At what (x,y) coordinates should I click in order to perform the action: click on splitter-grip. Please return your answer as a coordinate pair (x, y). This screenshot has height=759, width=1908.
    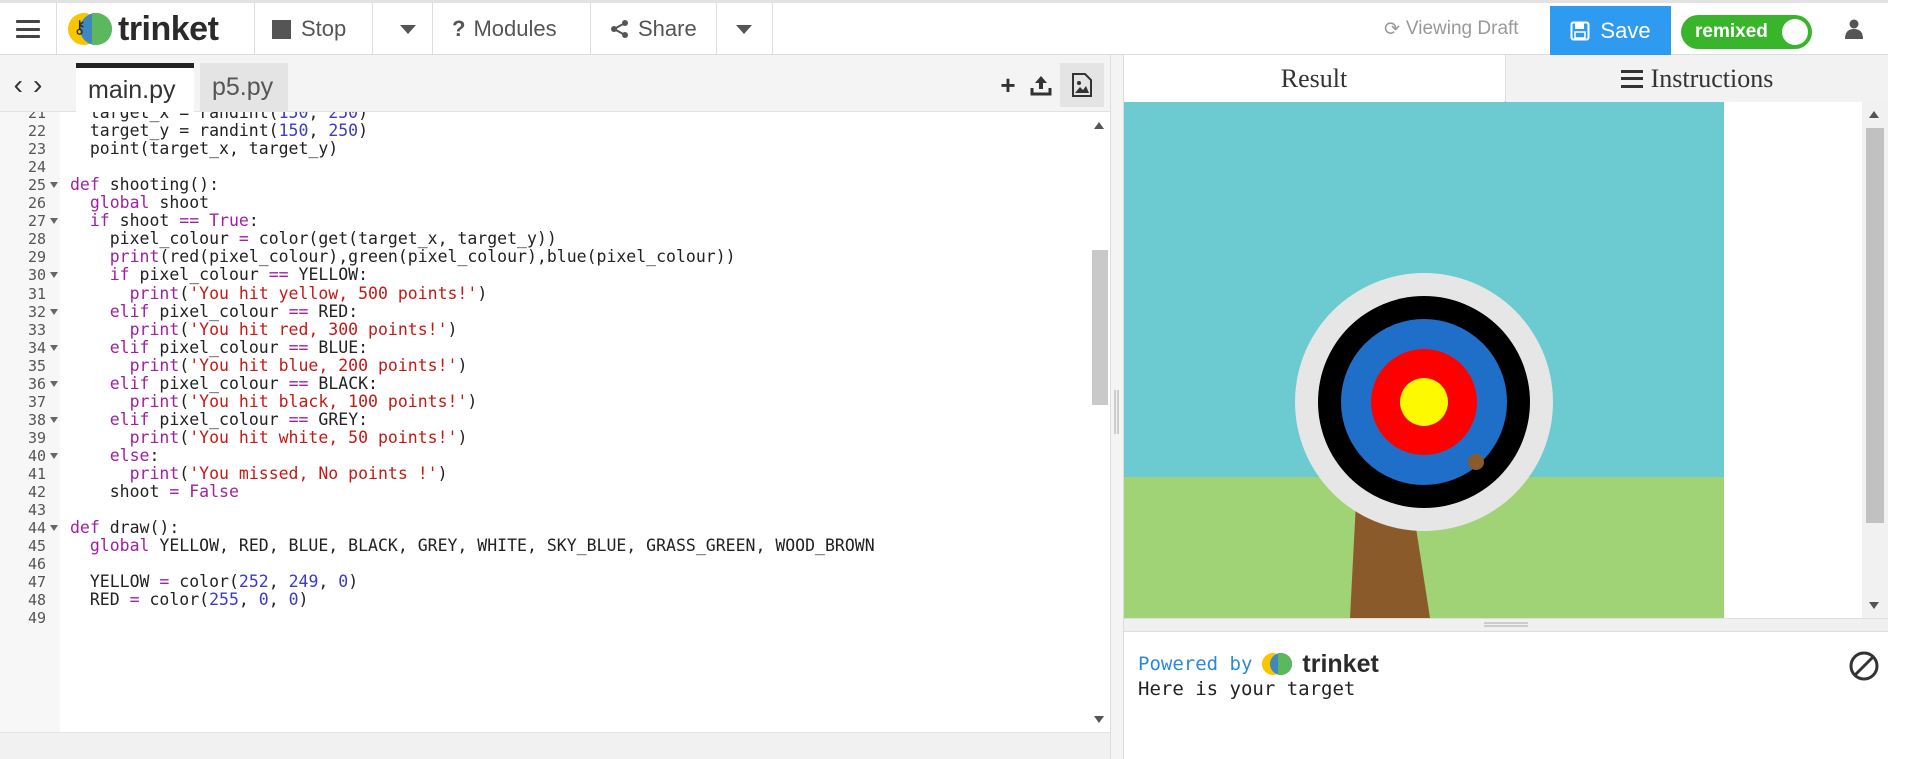
    Looking at the image, I should click on (1116, 412).